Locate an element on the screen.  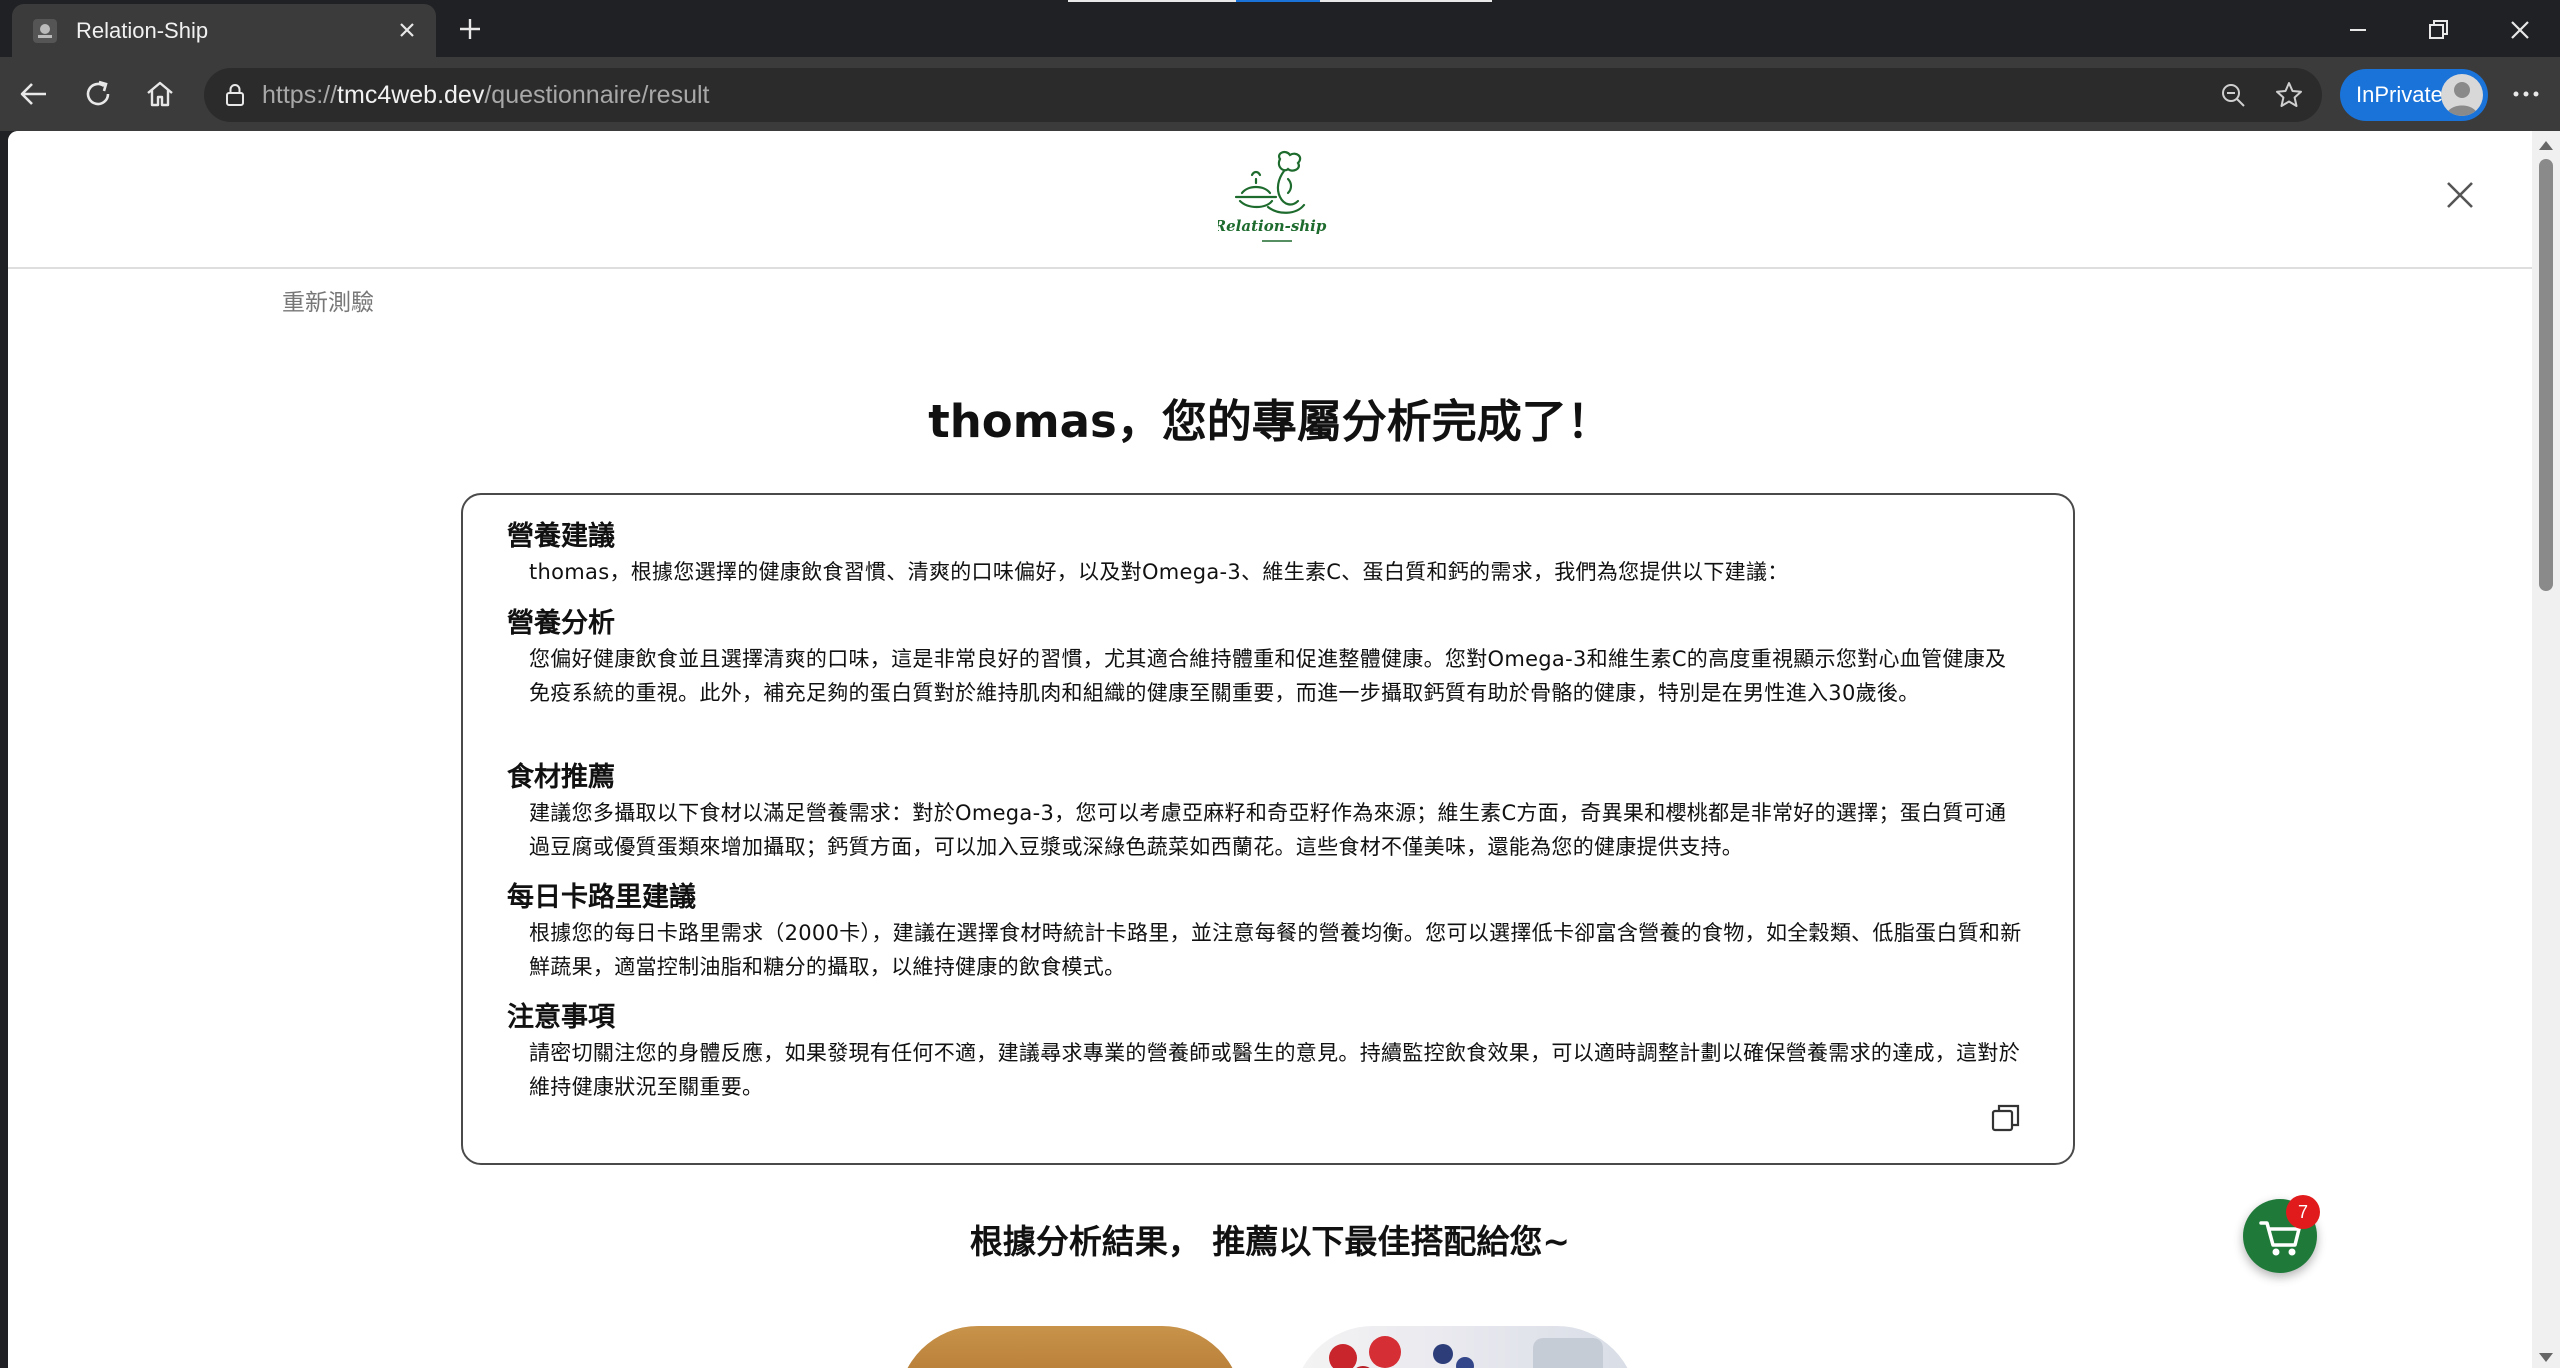
avatar-silhouette-icon is located at coordinates (2462, 99).